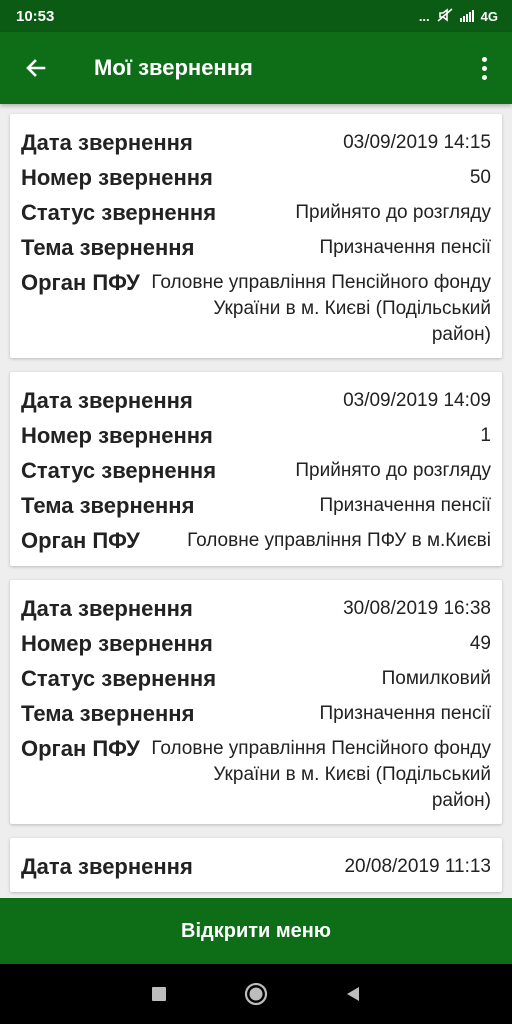 The image size is (512, 1024). I want to click on appeal-card: Дата звернення 20/08/2019 11:13, so click(256, 865).